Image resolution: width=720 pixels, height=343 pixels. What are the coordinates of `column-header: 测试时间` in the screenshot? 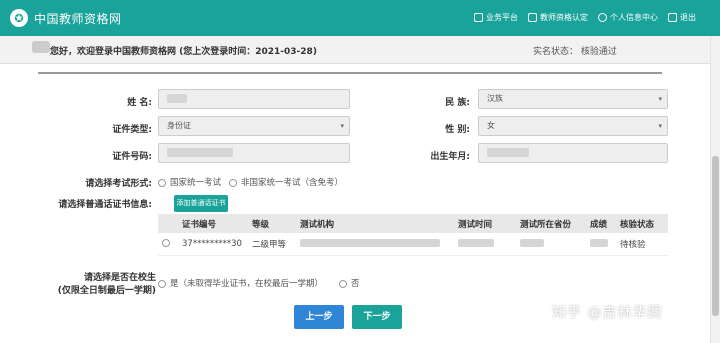 It's located at (485, 223).